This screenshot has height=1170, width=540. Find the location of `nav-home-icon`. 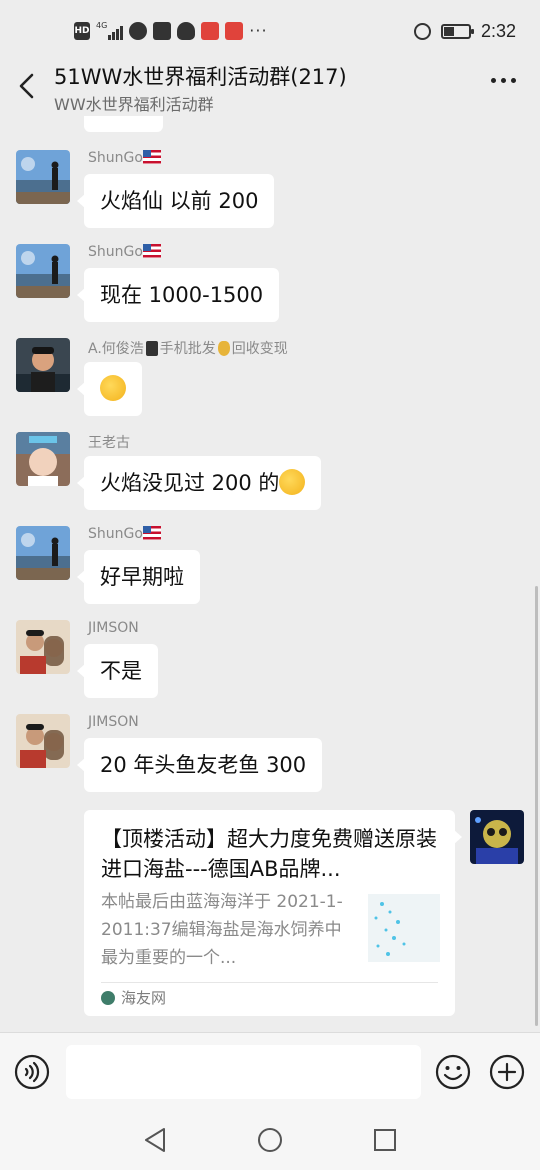

nav-home-icon is located at coordinates (270, 1140).